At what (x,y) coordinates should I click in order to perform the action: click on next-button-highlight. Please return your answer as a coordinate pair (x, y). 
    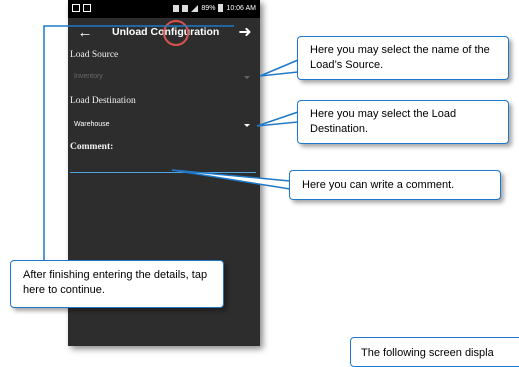
    Looking at the image, I should click on (176, 33).